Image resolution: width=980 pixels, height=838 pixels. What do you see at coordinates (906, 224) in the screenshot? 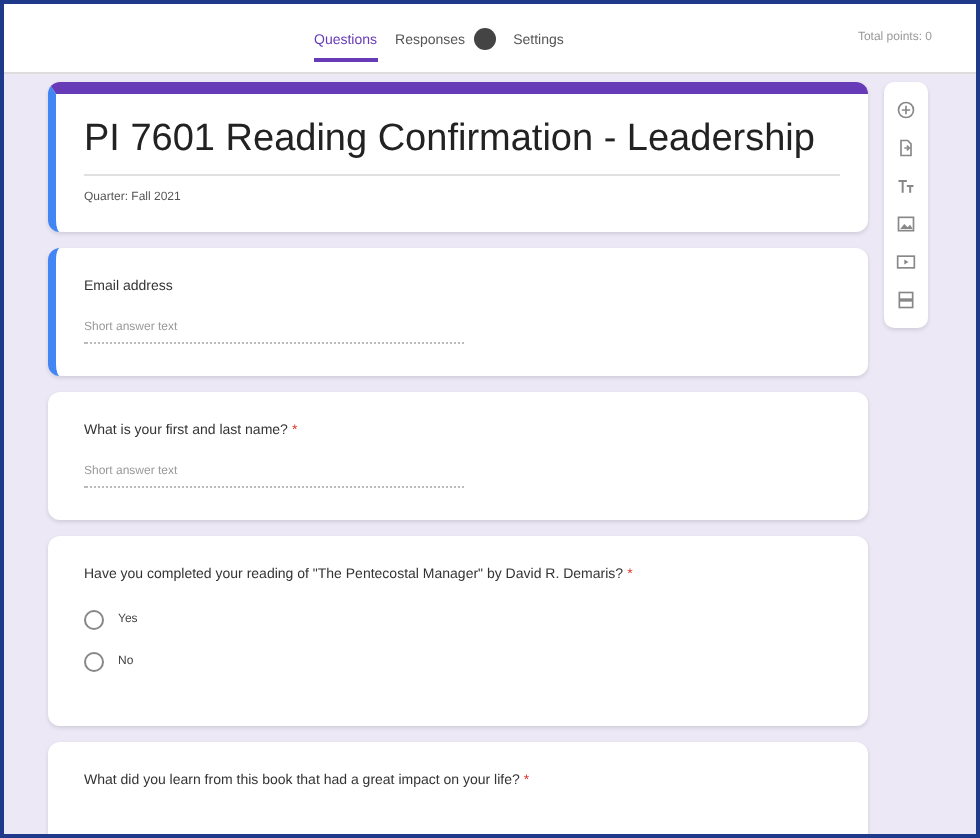
I see `image-icon` at bounding box center [906, 224].